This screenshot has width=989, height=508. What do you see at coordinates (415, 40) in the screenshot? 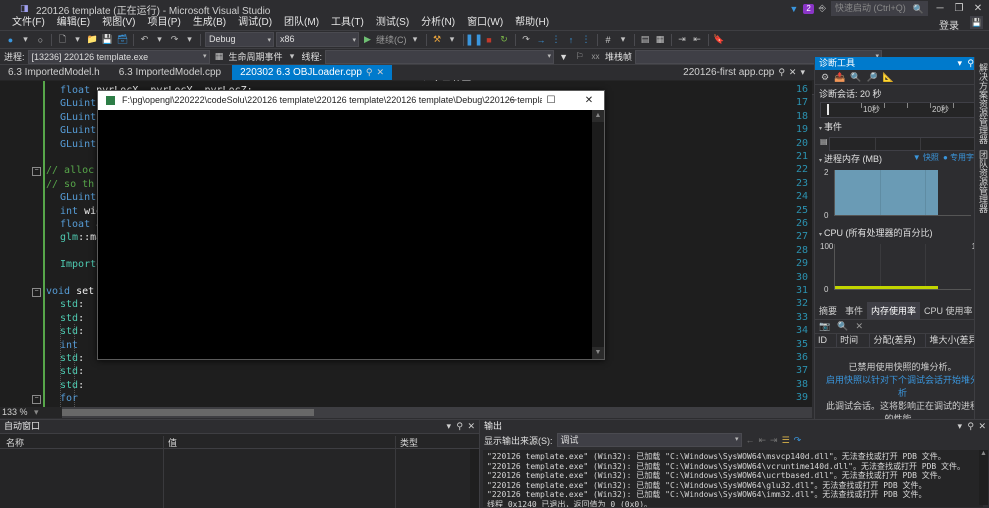
I see `continue-dropdown-icon: ▾` at bounding box center [415, 40].